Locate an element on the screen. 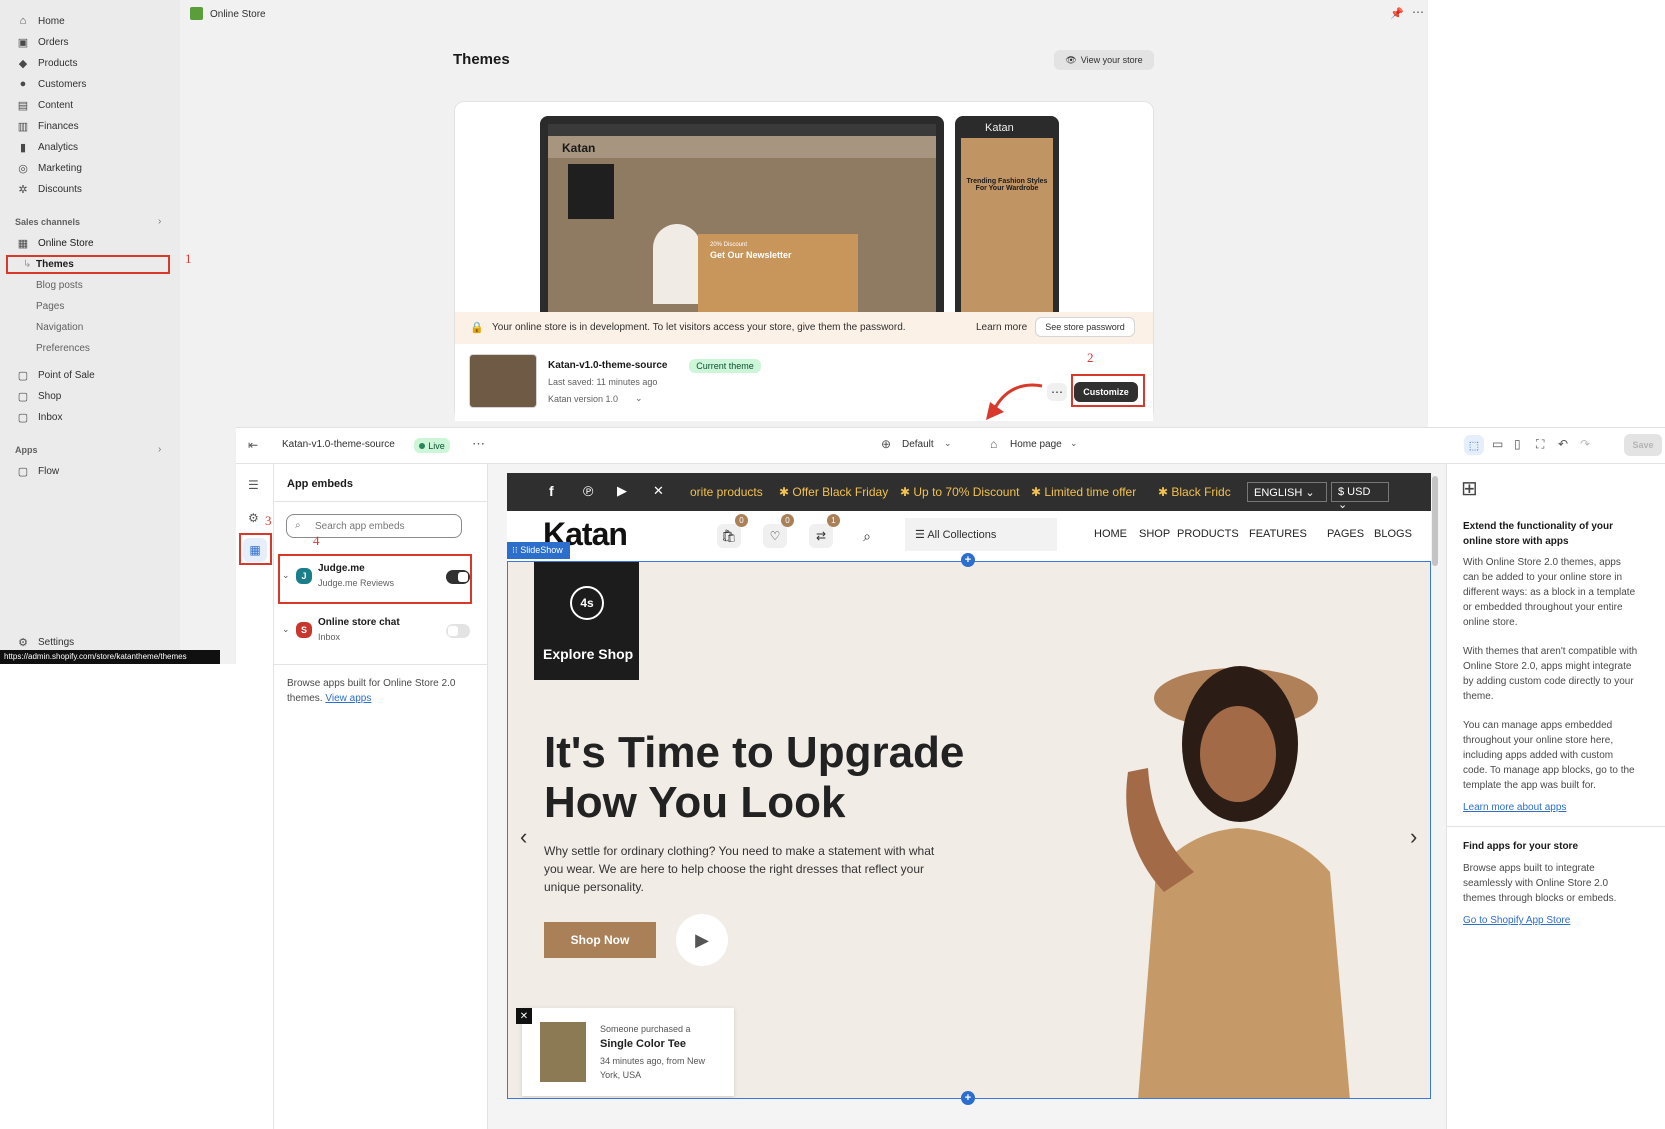 This screenshot has width=1665, height=1129. add-section-bottom-icon: + is located at coordinates (968, 1098).